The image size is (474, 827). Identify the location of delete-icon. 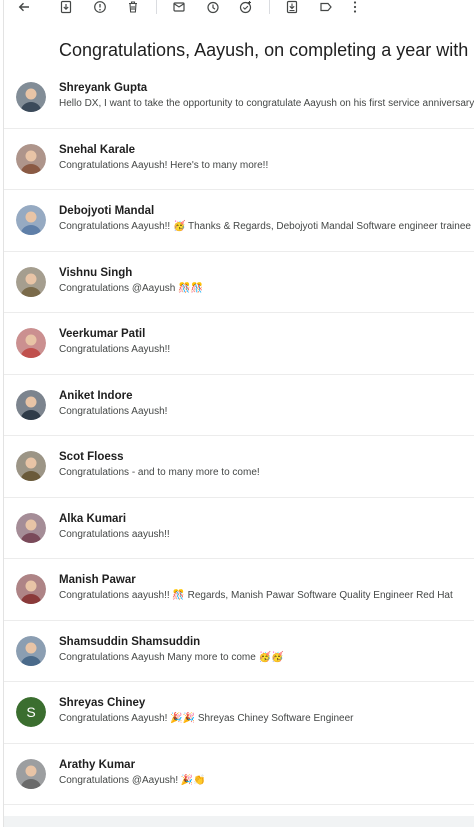
(133, 7).